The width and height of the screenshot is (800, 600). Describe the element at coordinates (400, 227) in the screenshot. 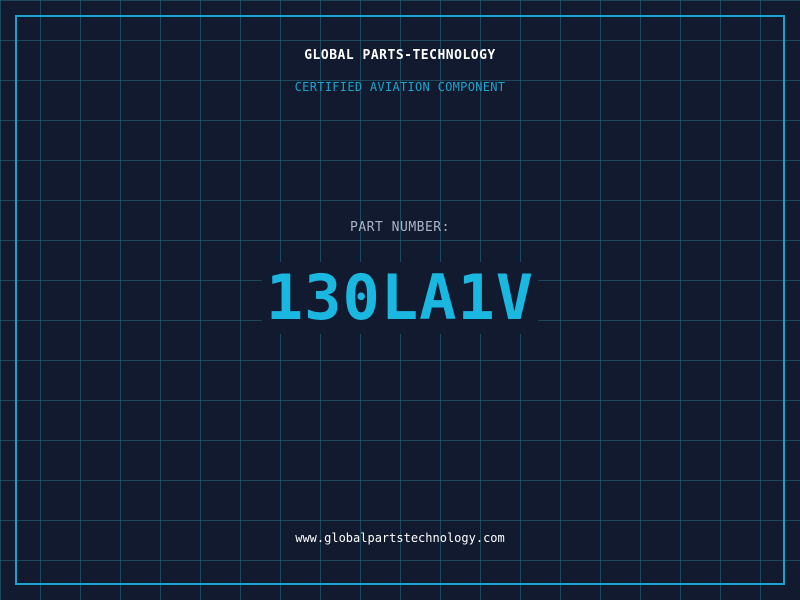

I see `part-number-label: PART NUMBER:` at that location.